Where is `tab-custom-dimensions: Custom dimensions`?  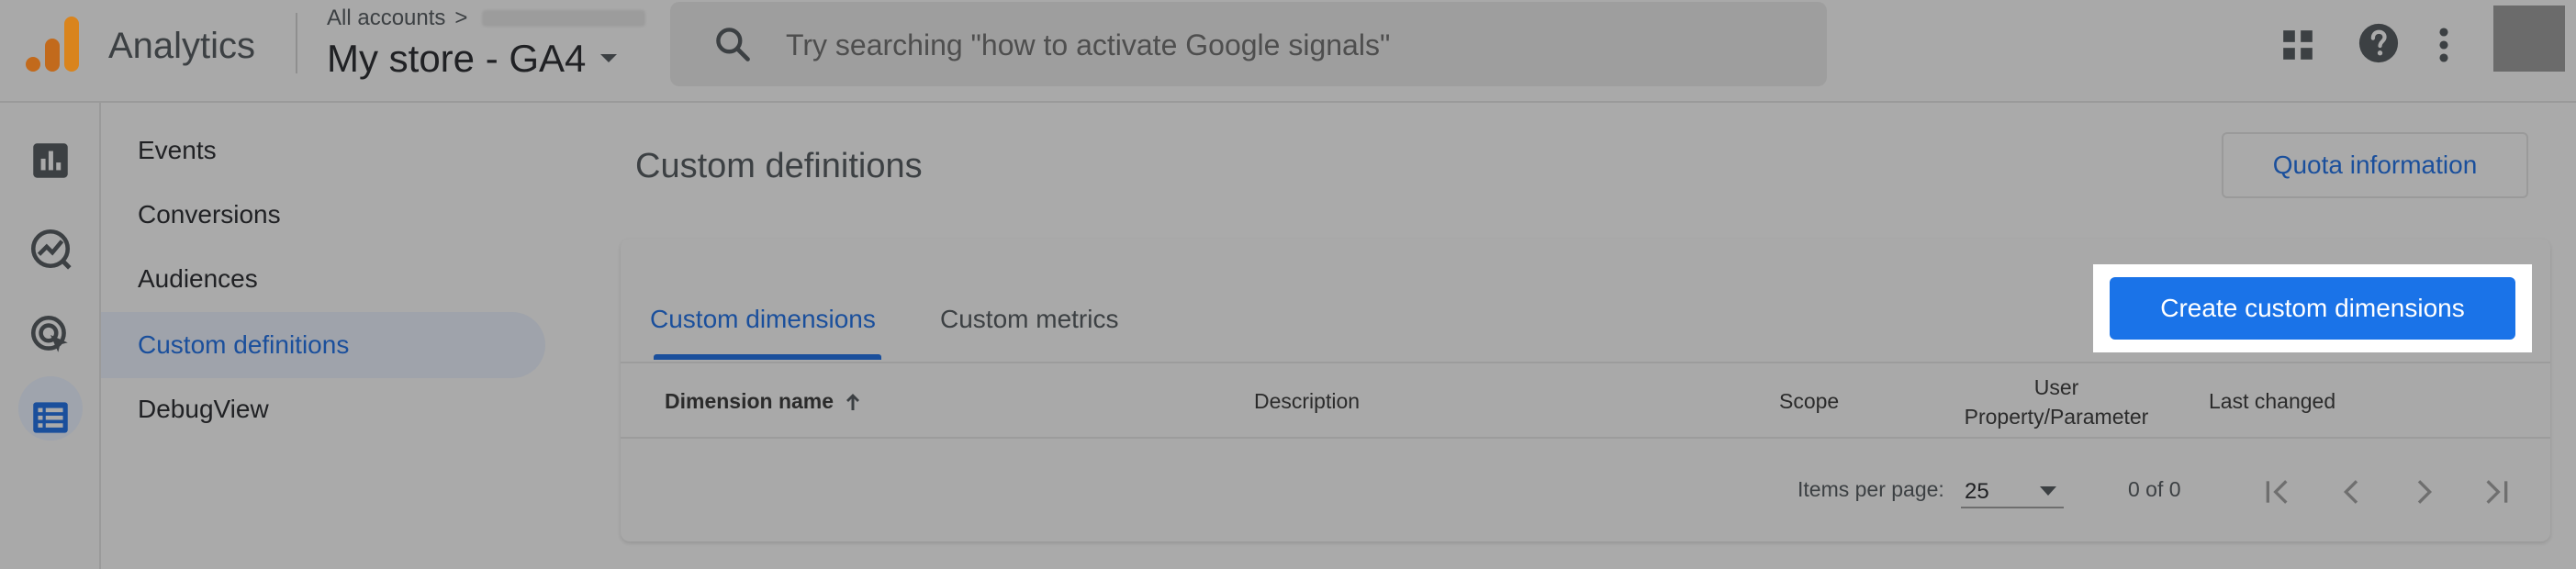 tab-custom-dimensions: Custom dimensions is located at coordinates (763, 319).